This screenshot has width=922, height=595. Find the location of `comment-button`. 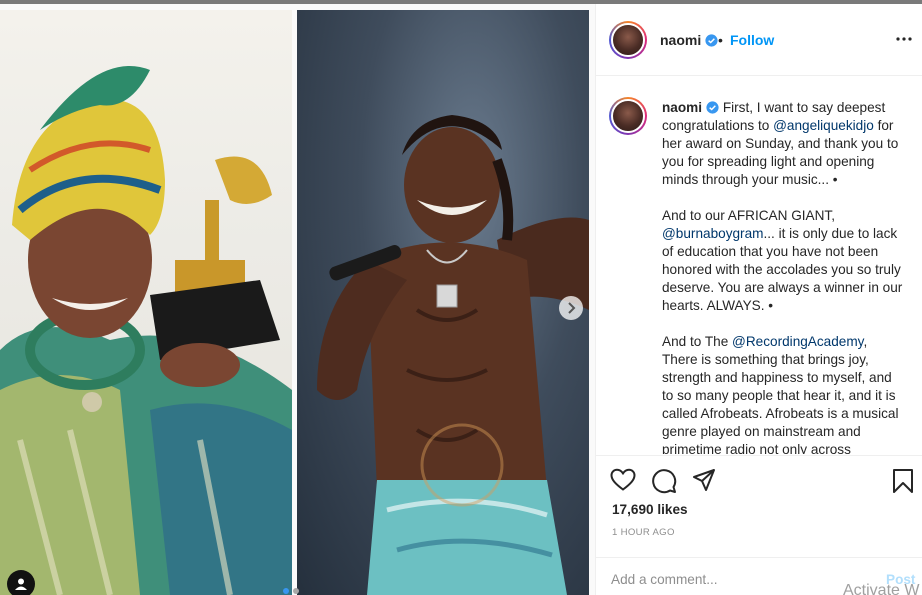

comment-button is located at coordinates (664, 483).